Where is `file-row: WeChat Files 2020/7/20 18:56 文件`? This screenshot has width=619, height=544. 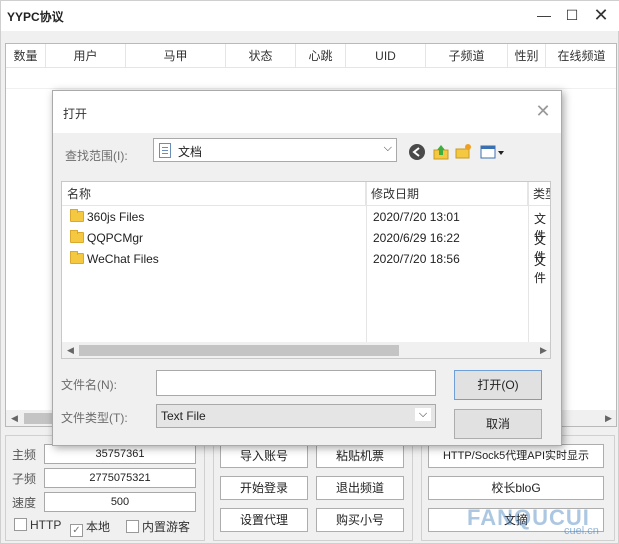
file-row: WeChat Files 2020/7/20 18:56 文件 is located at coordinates (306, 267).